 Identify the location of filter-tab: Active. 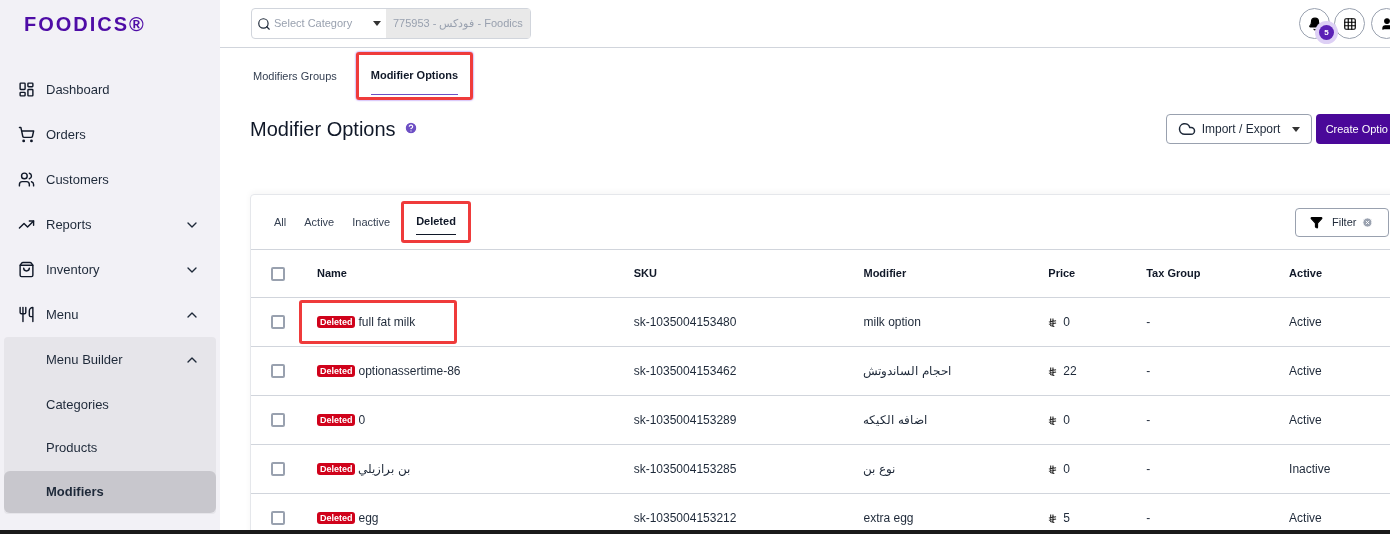
(319, 222).